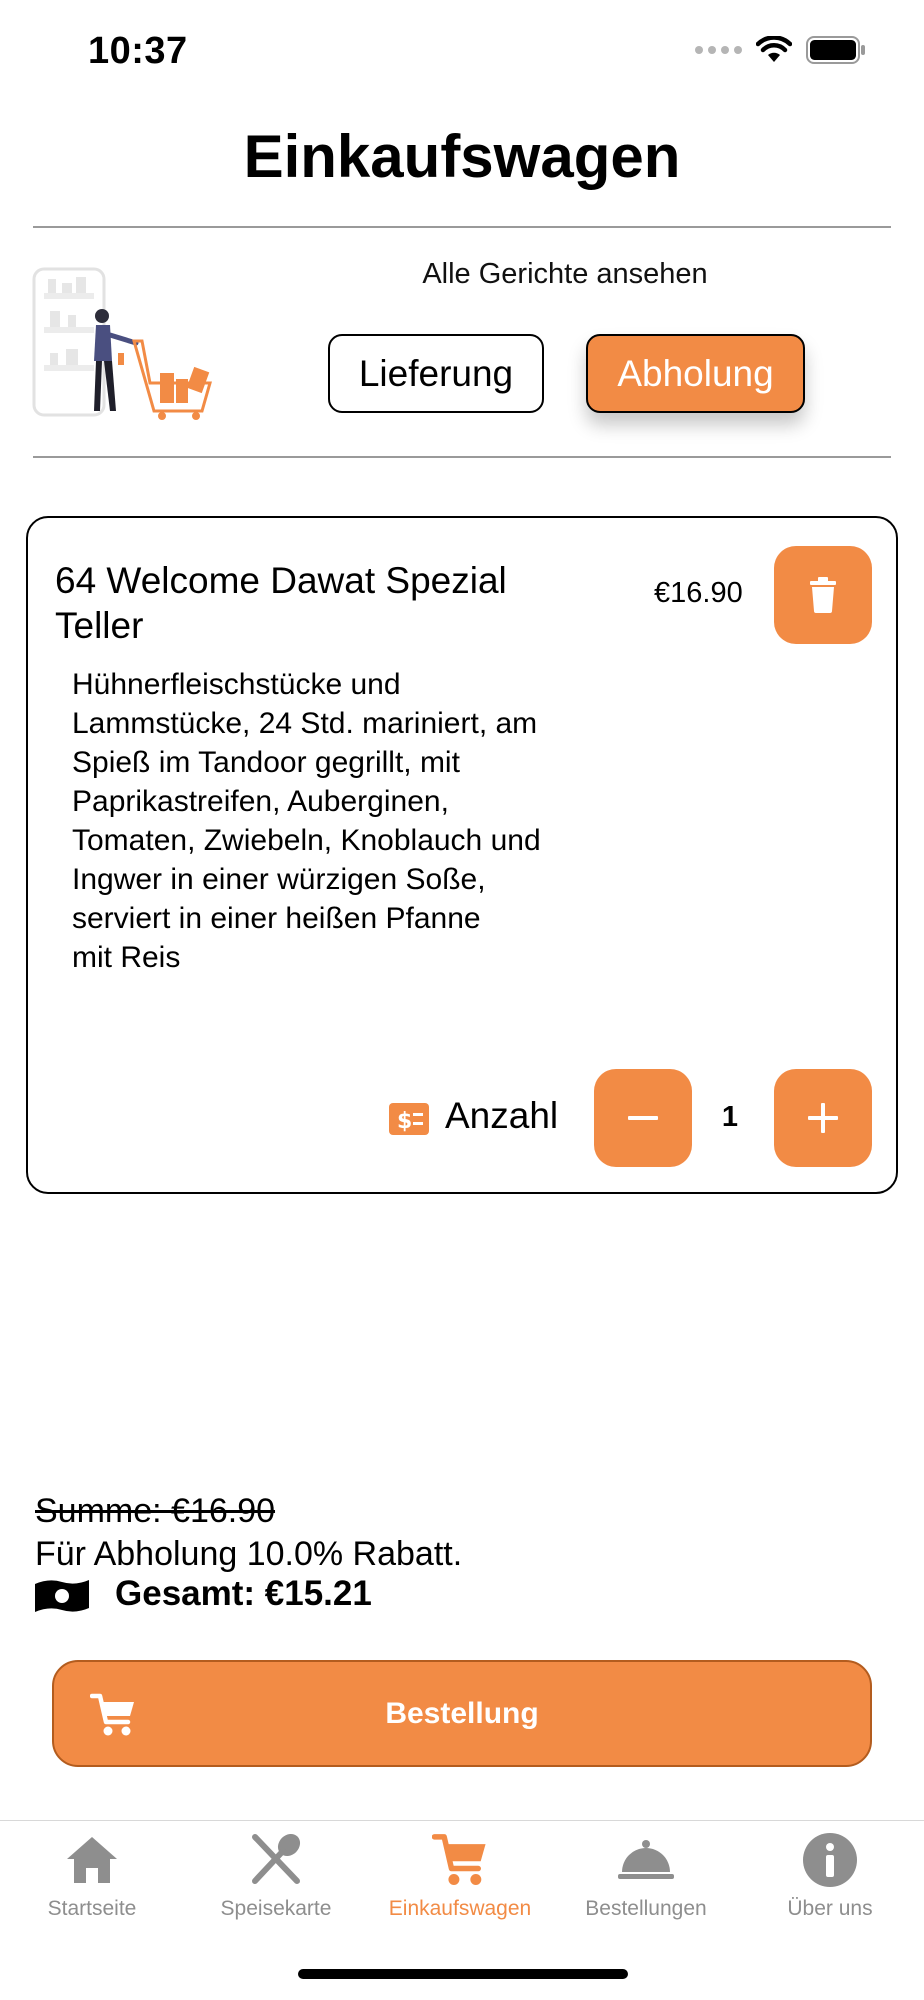  I want to click on pickup-toggle-button: Abholung, so click(695, 373).